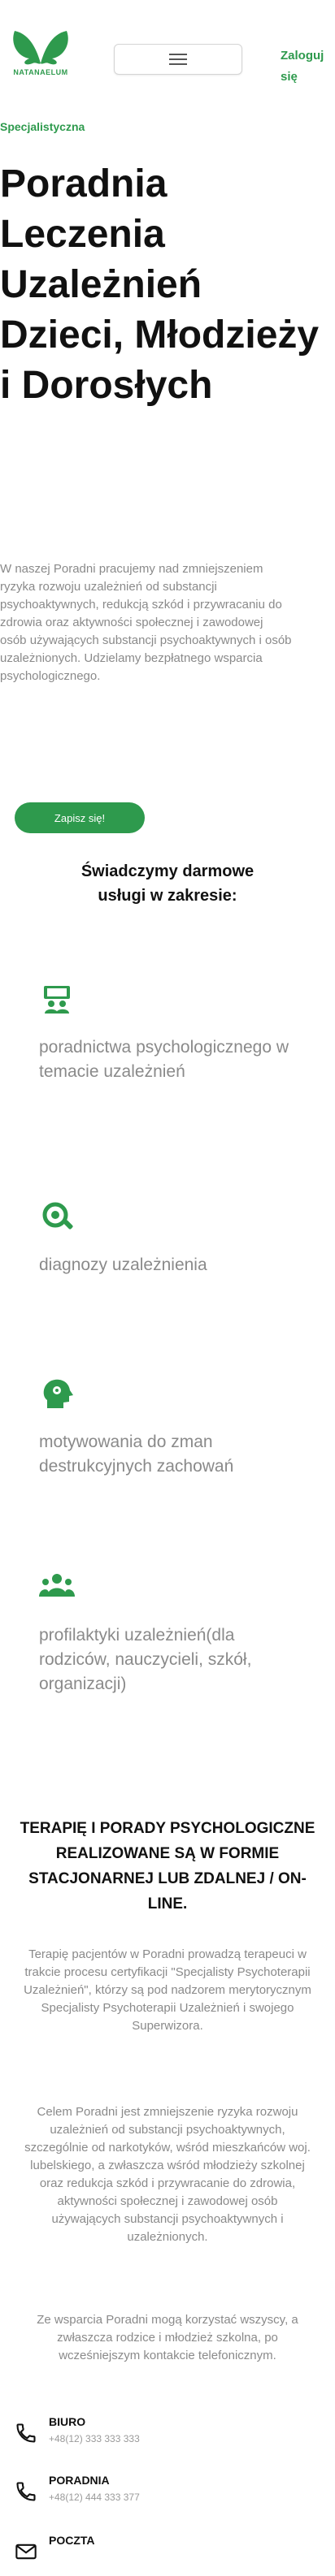  Describe the element at coordinates (123, 1265) in the screenshot. I see `service-label: diagnozy uzależnienia` at that location.